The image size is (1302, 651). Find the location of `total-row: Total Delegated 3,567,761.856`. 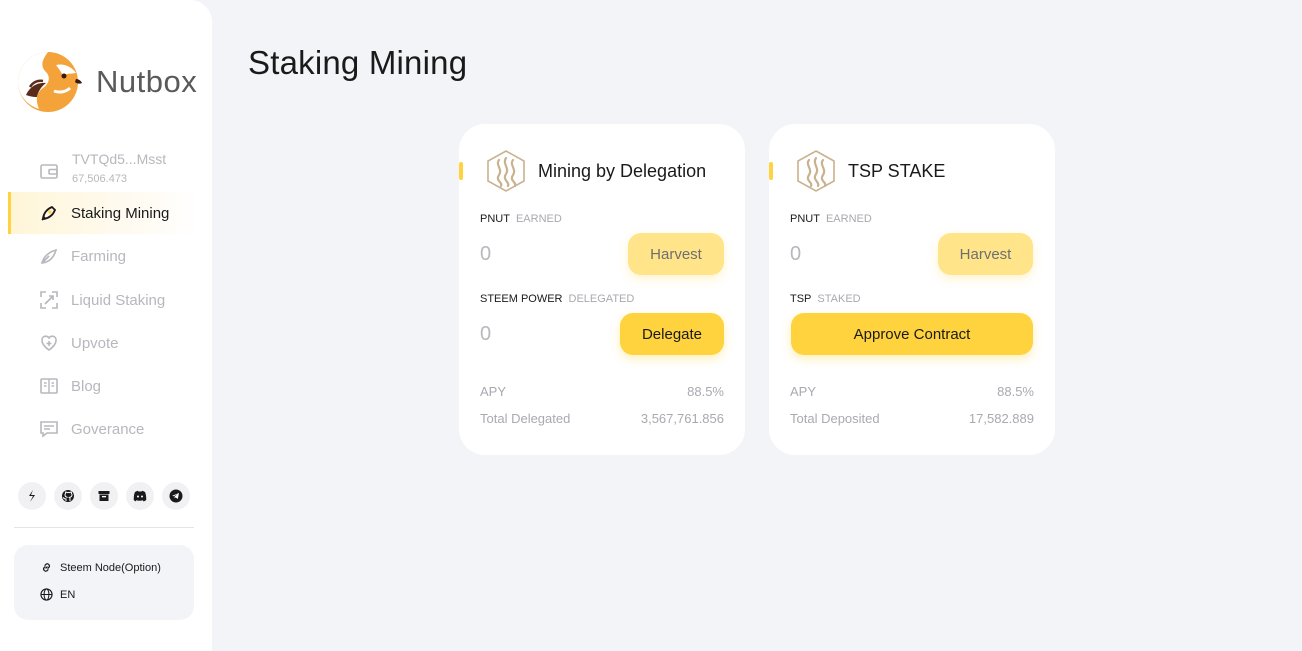

total-row: Total Delegated 3,567,761.856 is located at coordinates (602, 418).